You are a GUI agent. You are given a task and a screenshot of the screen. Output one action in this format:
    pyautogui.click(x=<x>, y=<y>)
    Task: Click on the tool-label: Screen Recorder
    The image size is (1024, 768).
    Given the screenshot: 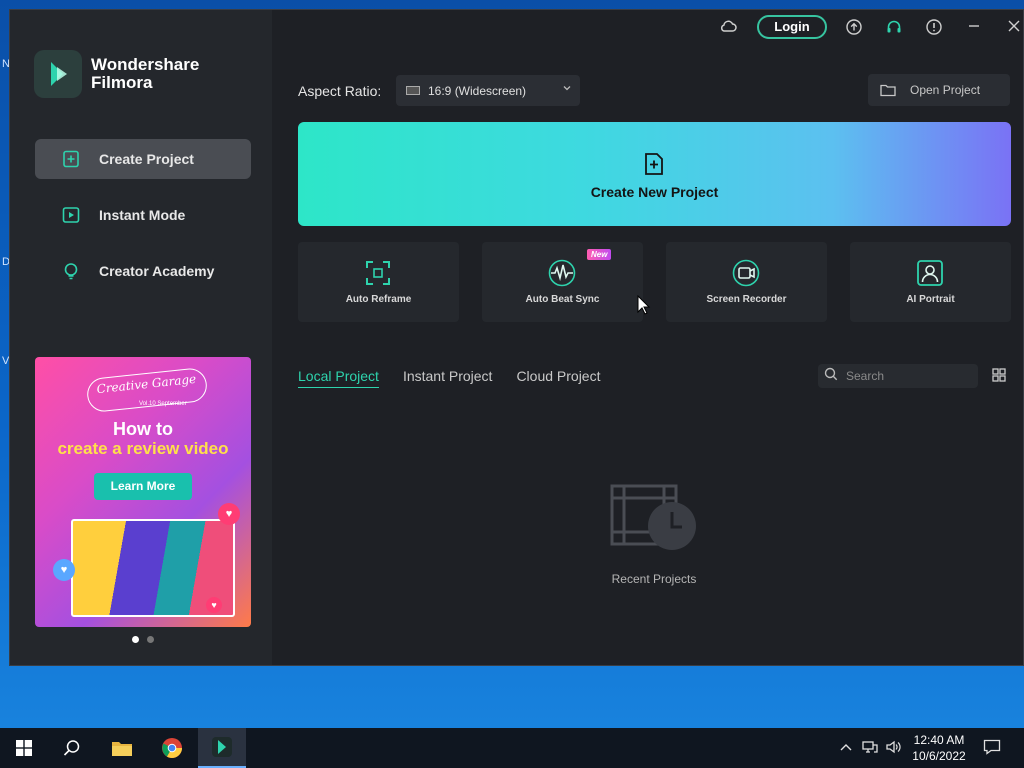 What is the action you would take?
    pyautogui.click(x=746, y=299)
    